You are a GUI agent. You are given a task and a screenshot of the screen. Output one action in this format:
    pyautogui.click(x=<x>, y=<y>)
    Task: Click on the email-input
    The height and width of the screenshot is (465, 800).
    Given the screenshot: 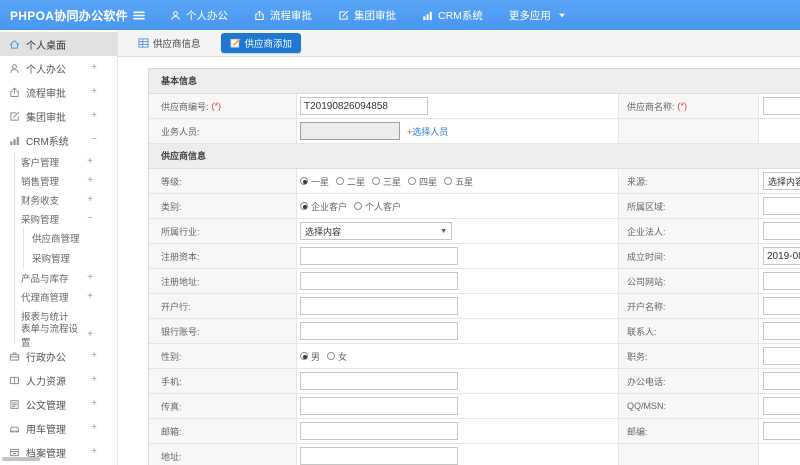 What is the action you would take?
    pyautogui.click(x=379, y=431)
    